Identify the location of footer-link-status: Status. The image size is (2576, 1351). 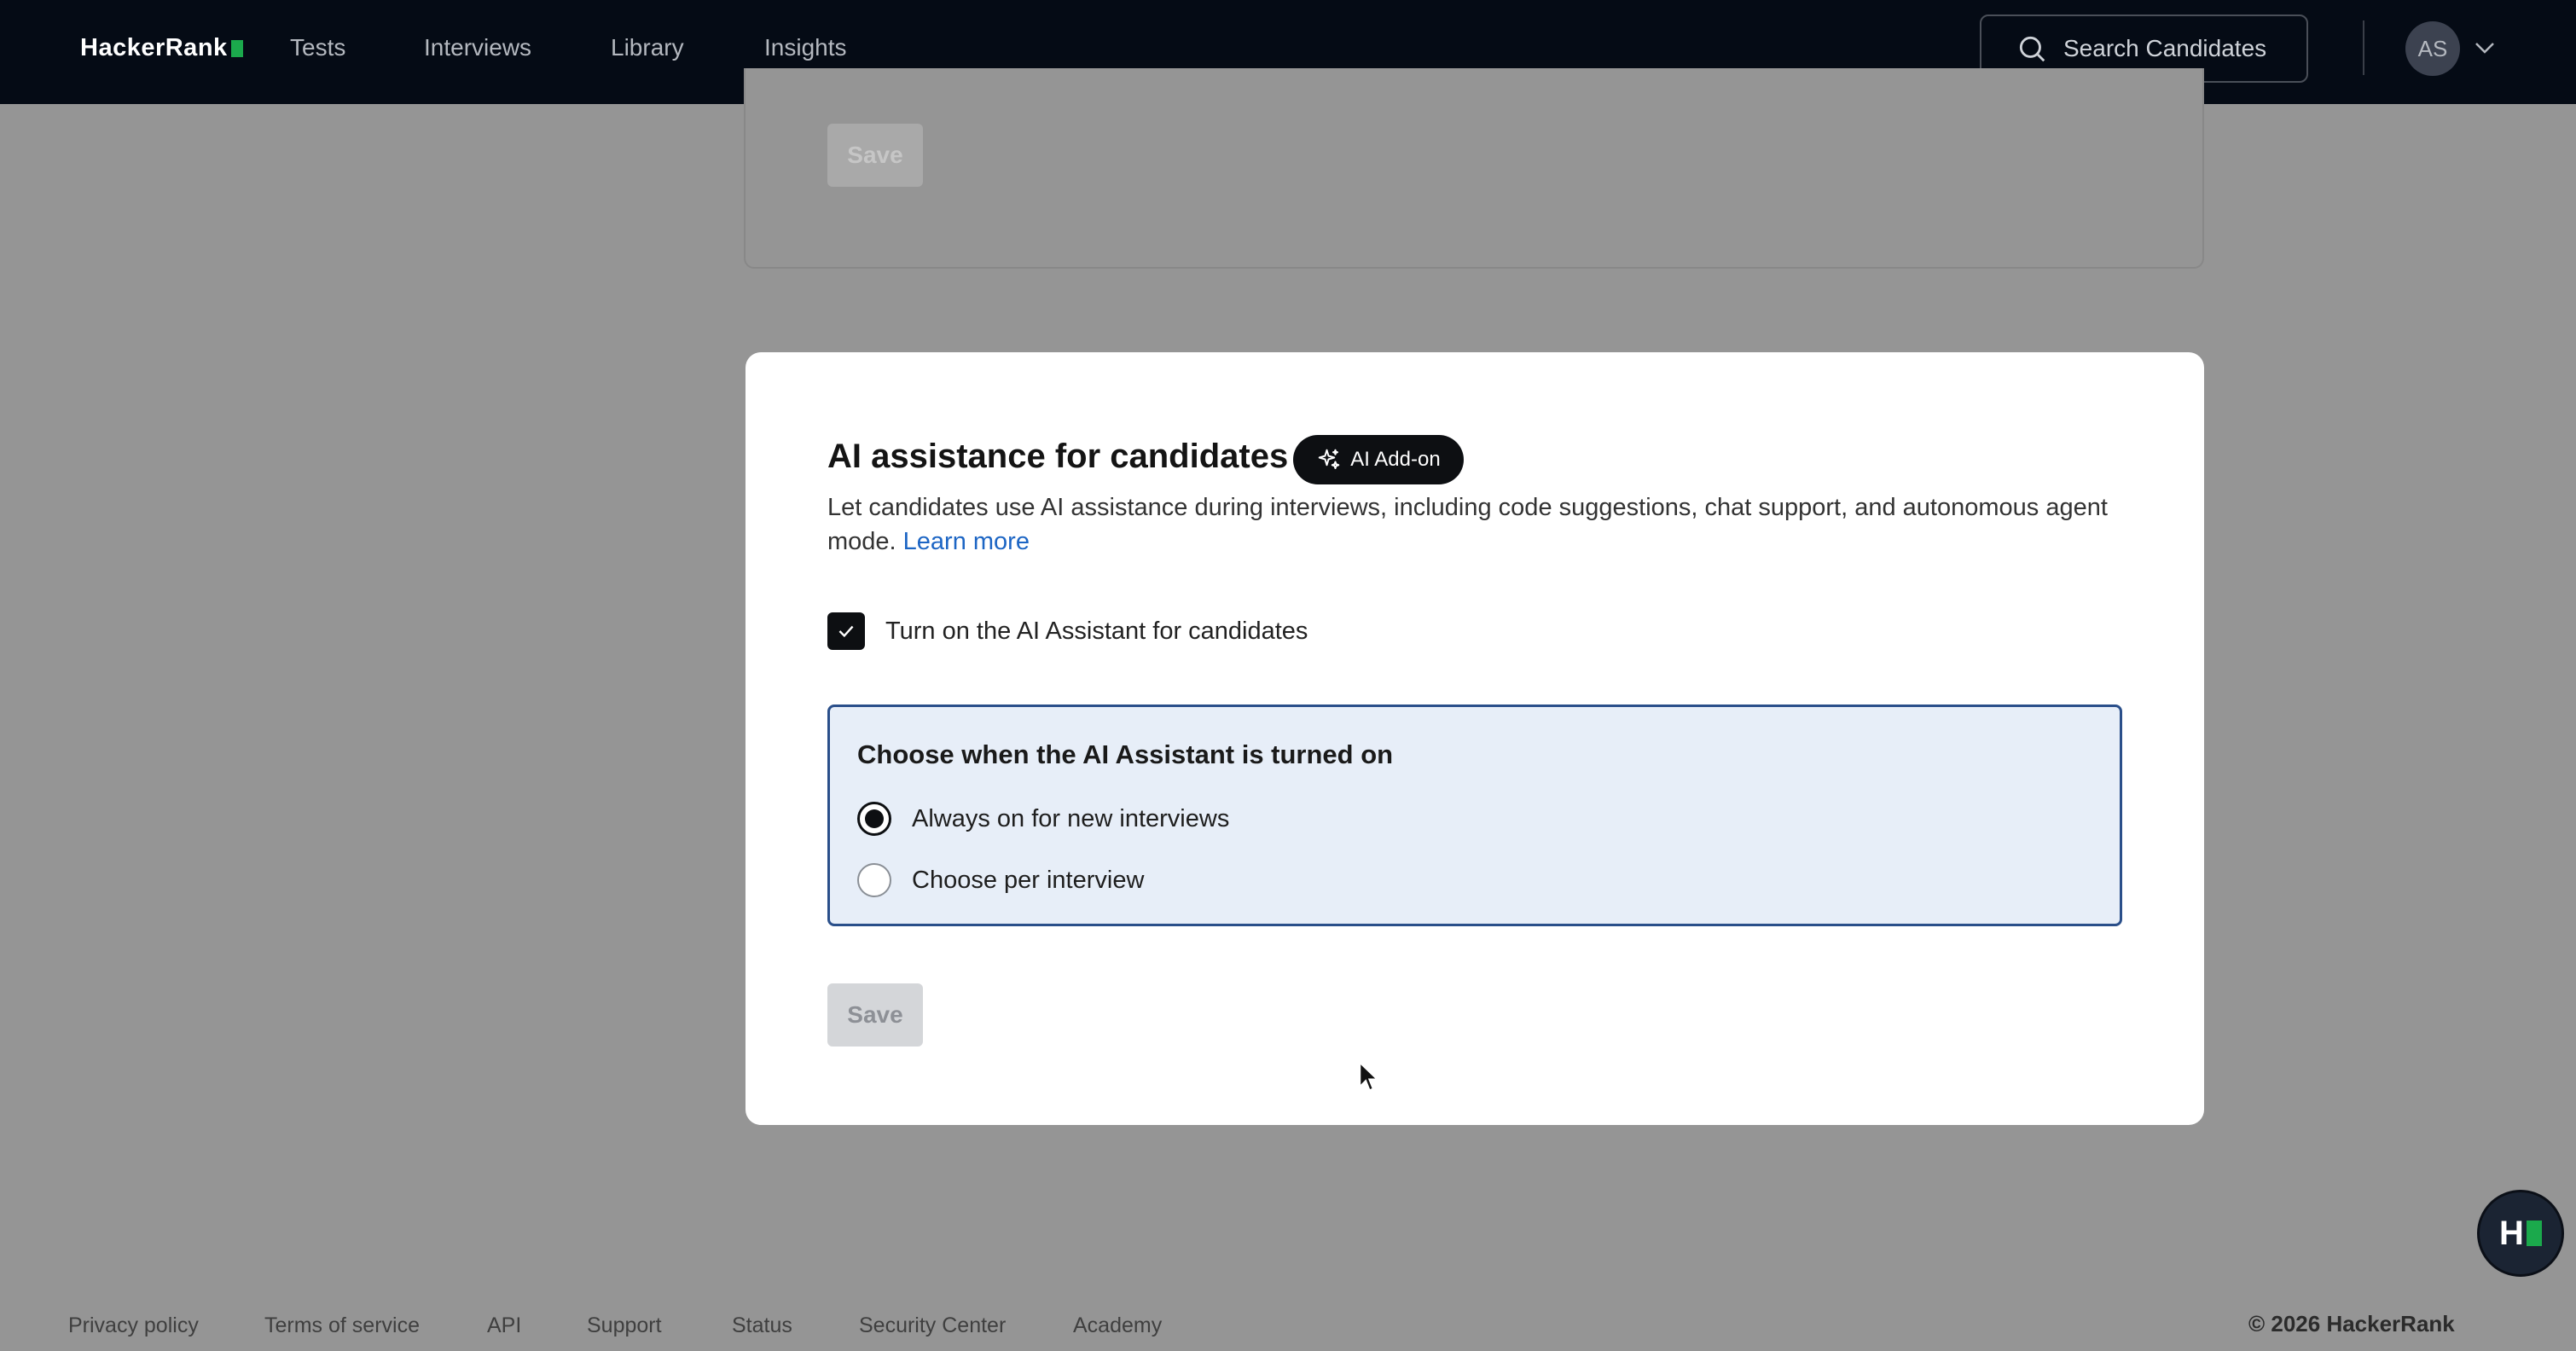
(762, 1326).